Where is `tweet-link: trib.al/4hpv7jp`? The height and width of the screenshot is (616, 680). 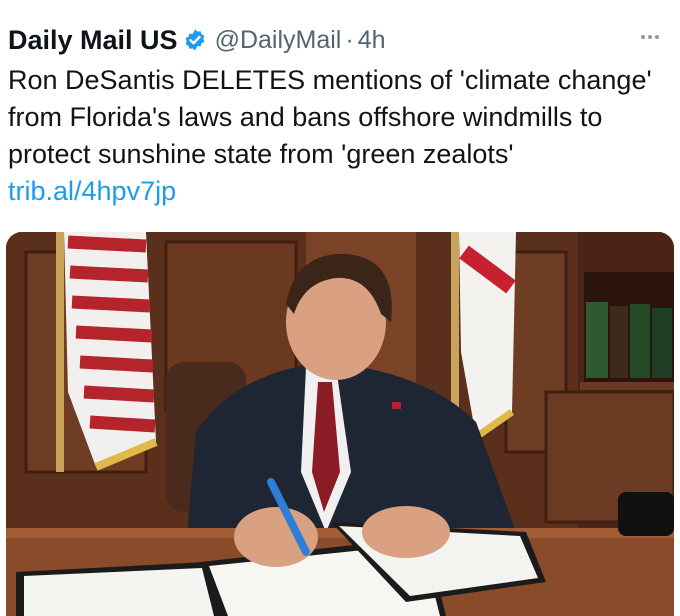
tweet-link: trib.al/4hpv7jp is located at coordinates (92, 191).